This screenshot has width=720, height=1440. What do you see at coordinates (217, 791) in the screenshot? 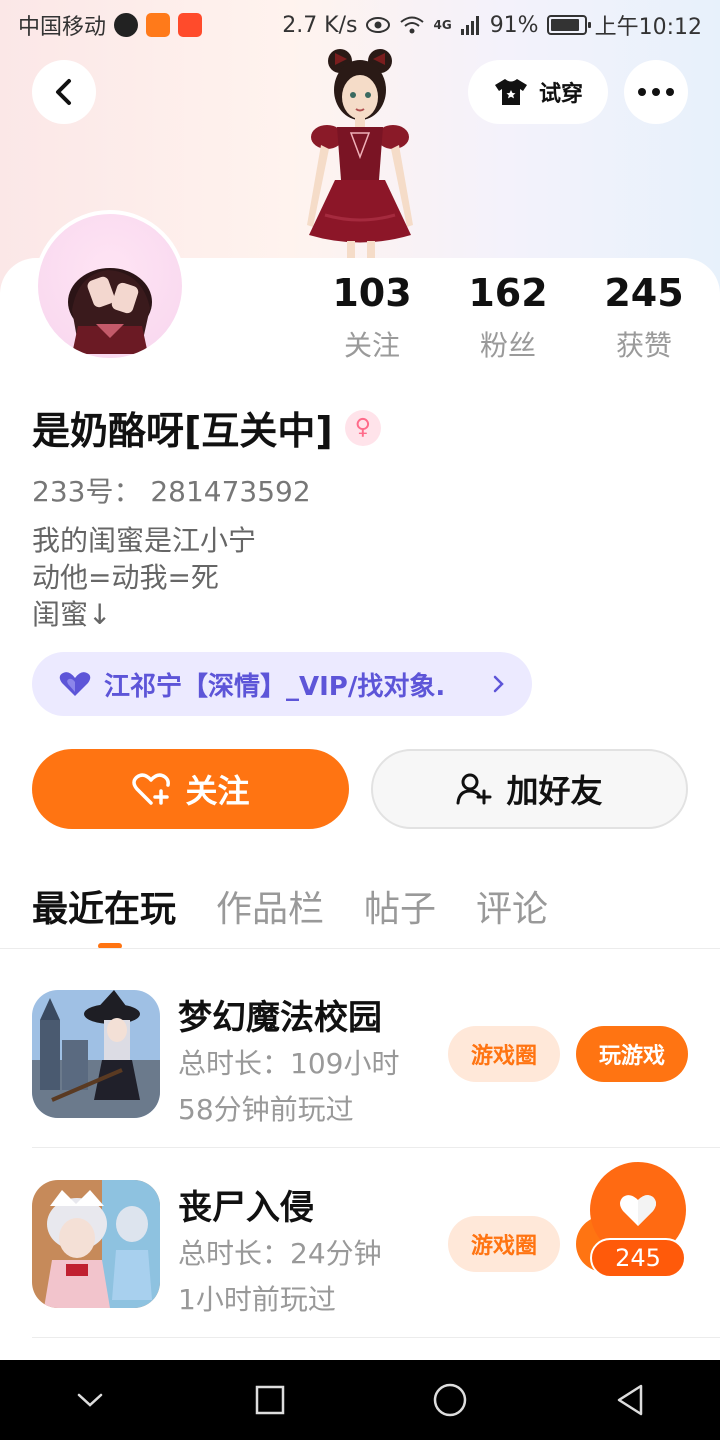
I see `follow-label: 关注` at bounding box center [217, 791].